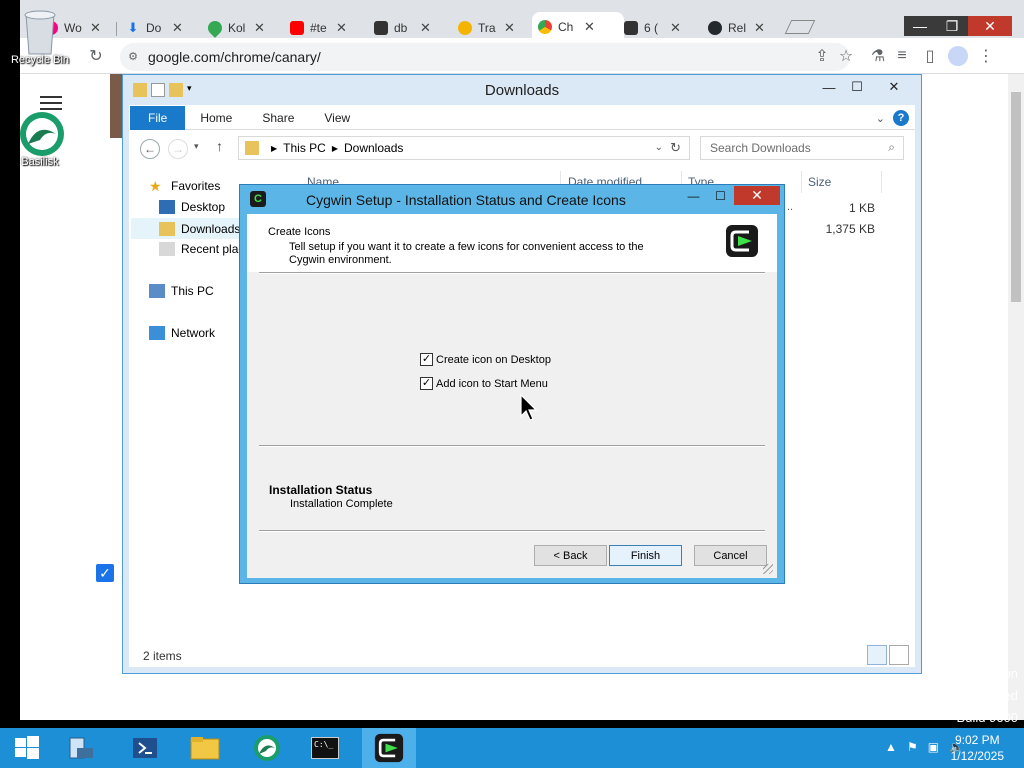 This screenshot has width=1024, height=768. Describe the element at coordinates (901, 118) in the screenshot. I see `help-icon: ?` at that location.